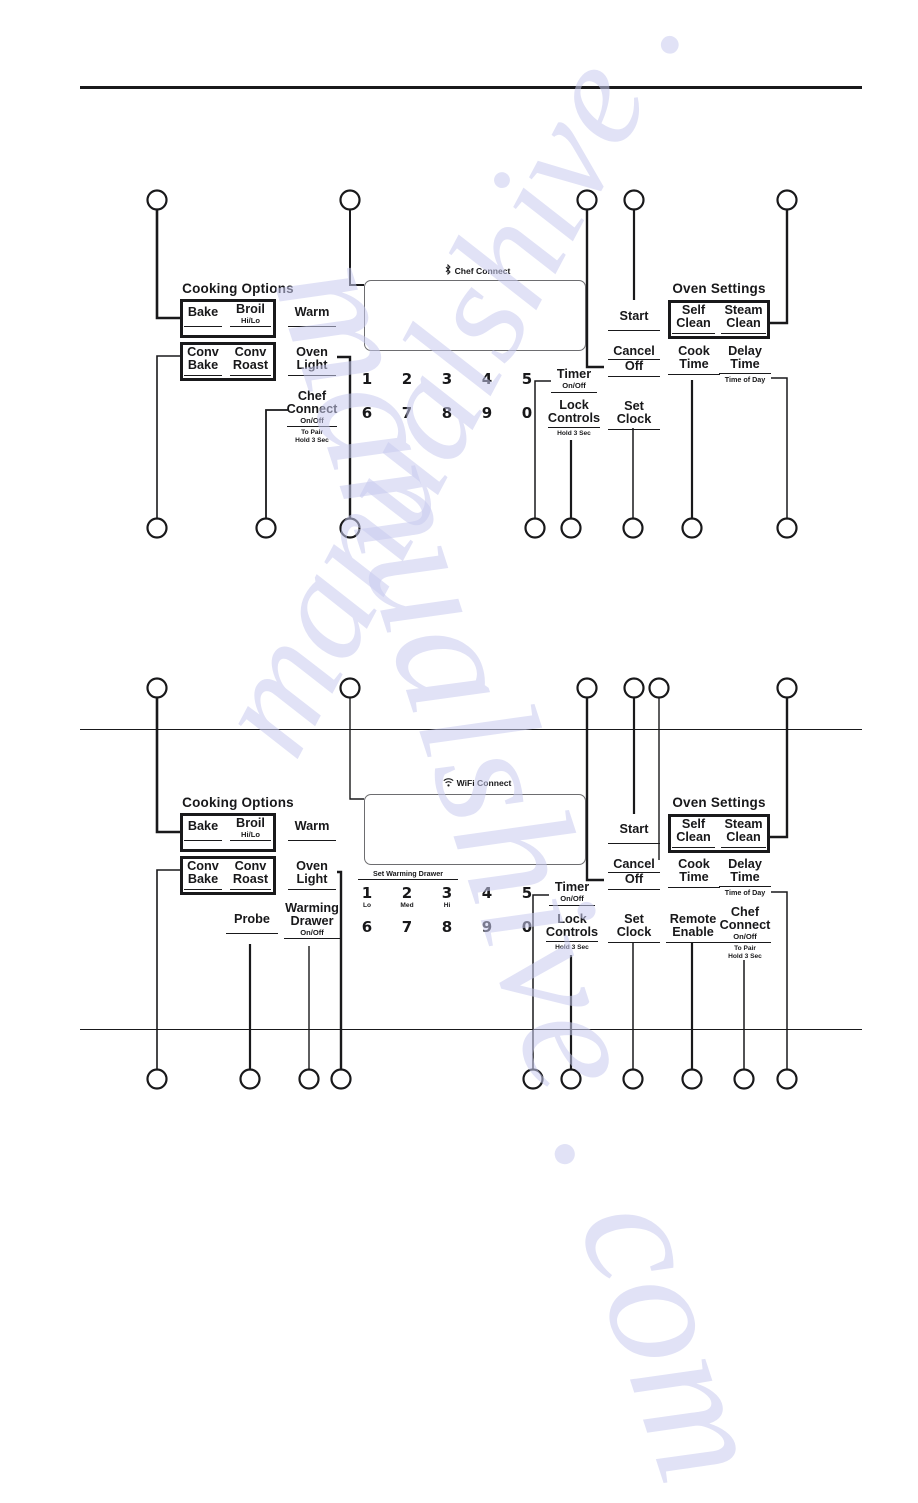  I want to click on key-num-7: 7, so click(407, 413).